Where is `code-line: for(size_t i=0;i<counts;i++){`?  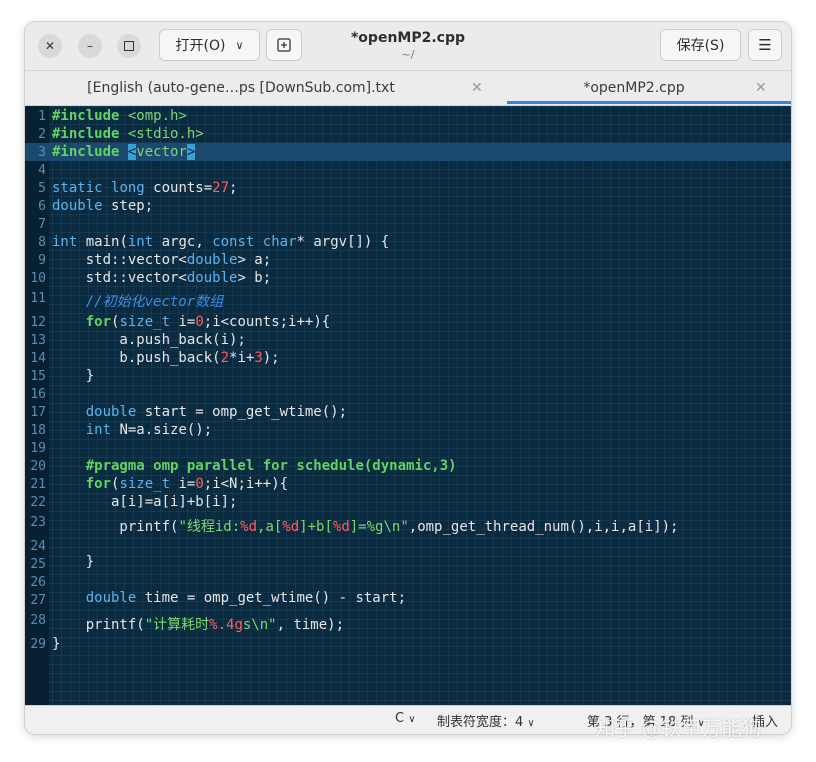 code-line: for(size_t i=0;i<counts;i++){ is located at coordinates (208, 322).